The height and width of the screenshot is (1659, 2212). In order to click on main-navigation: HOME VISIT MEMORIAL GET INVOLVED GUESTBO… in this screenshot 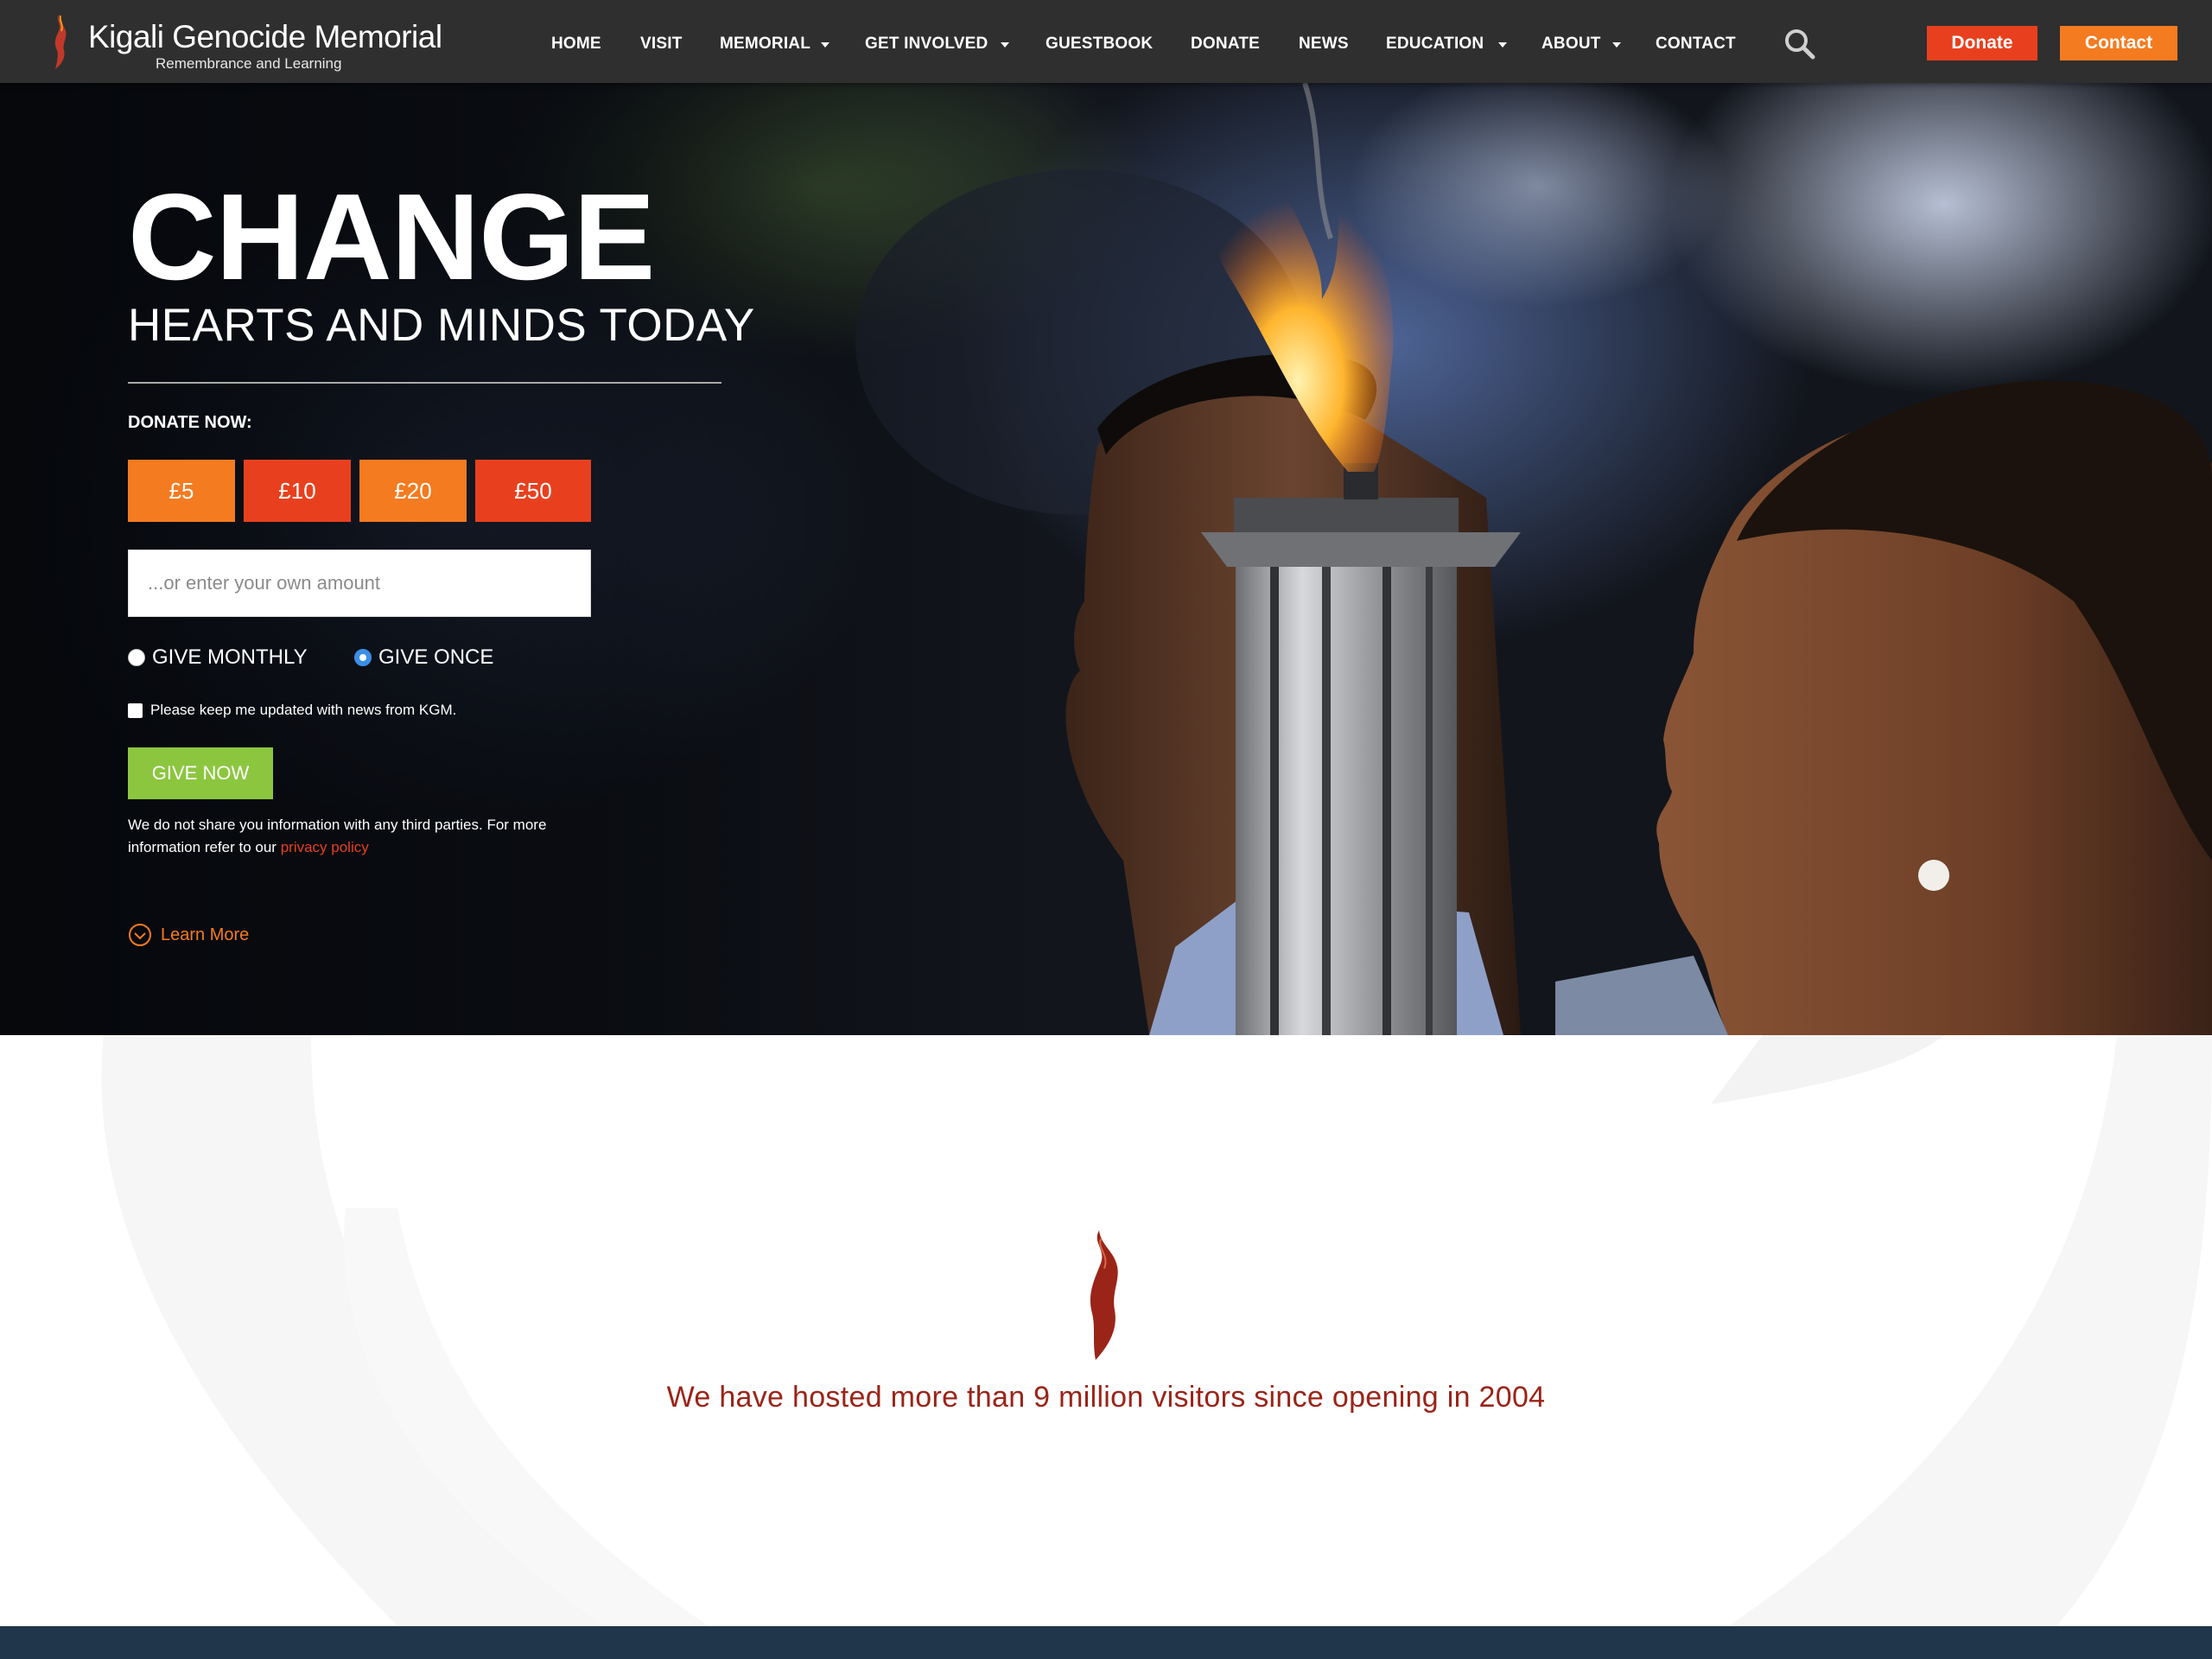, I will do `click(1140, 41)`.